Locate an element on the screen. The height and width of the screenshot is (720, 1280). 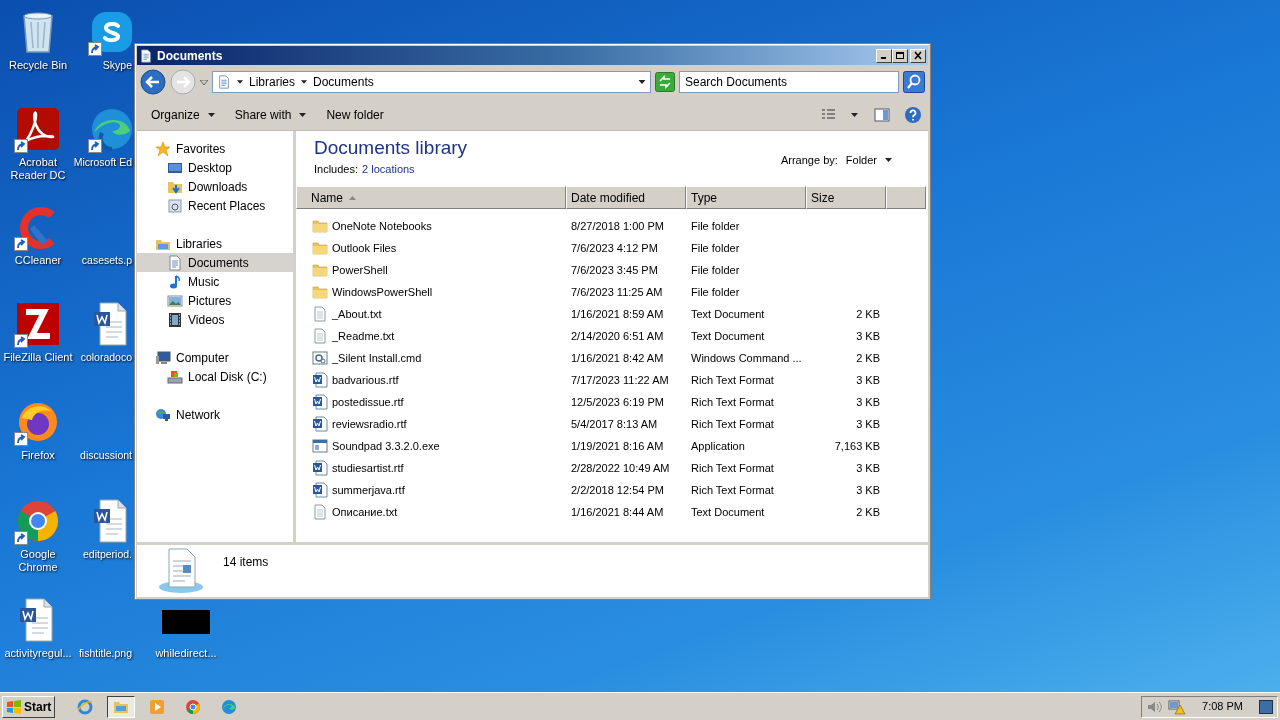
table-cell-text: 5/4/2017 8:13 AM is located at coordinates (614, 424).